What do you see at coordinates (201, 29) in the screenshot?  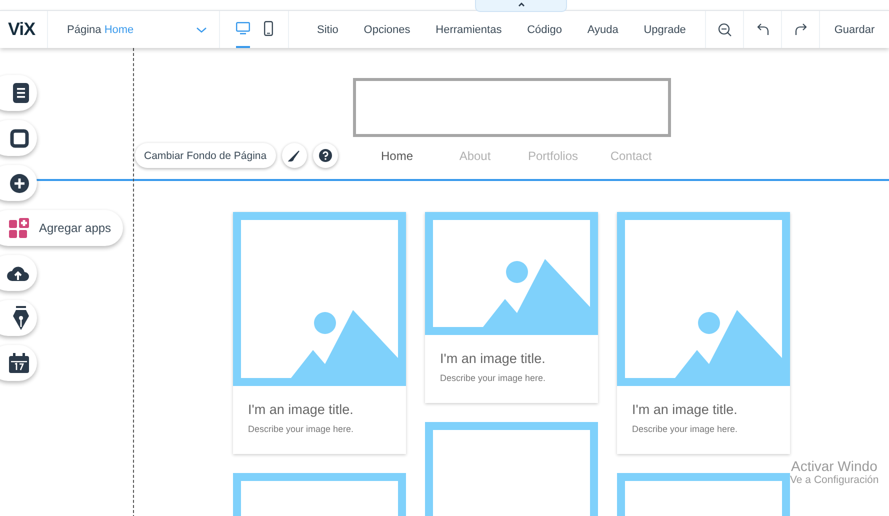 I see `chevron-down-icon` at bounding box center [201, 29].